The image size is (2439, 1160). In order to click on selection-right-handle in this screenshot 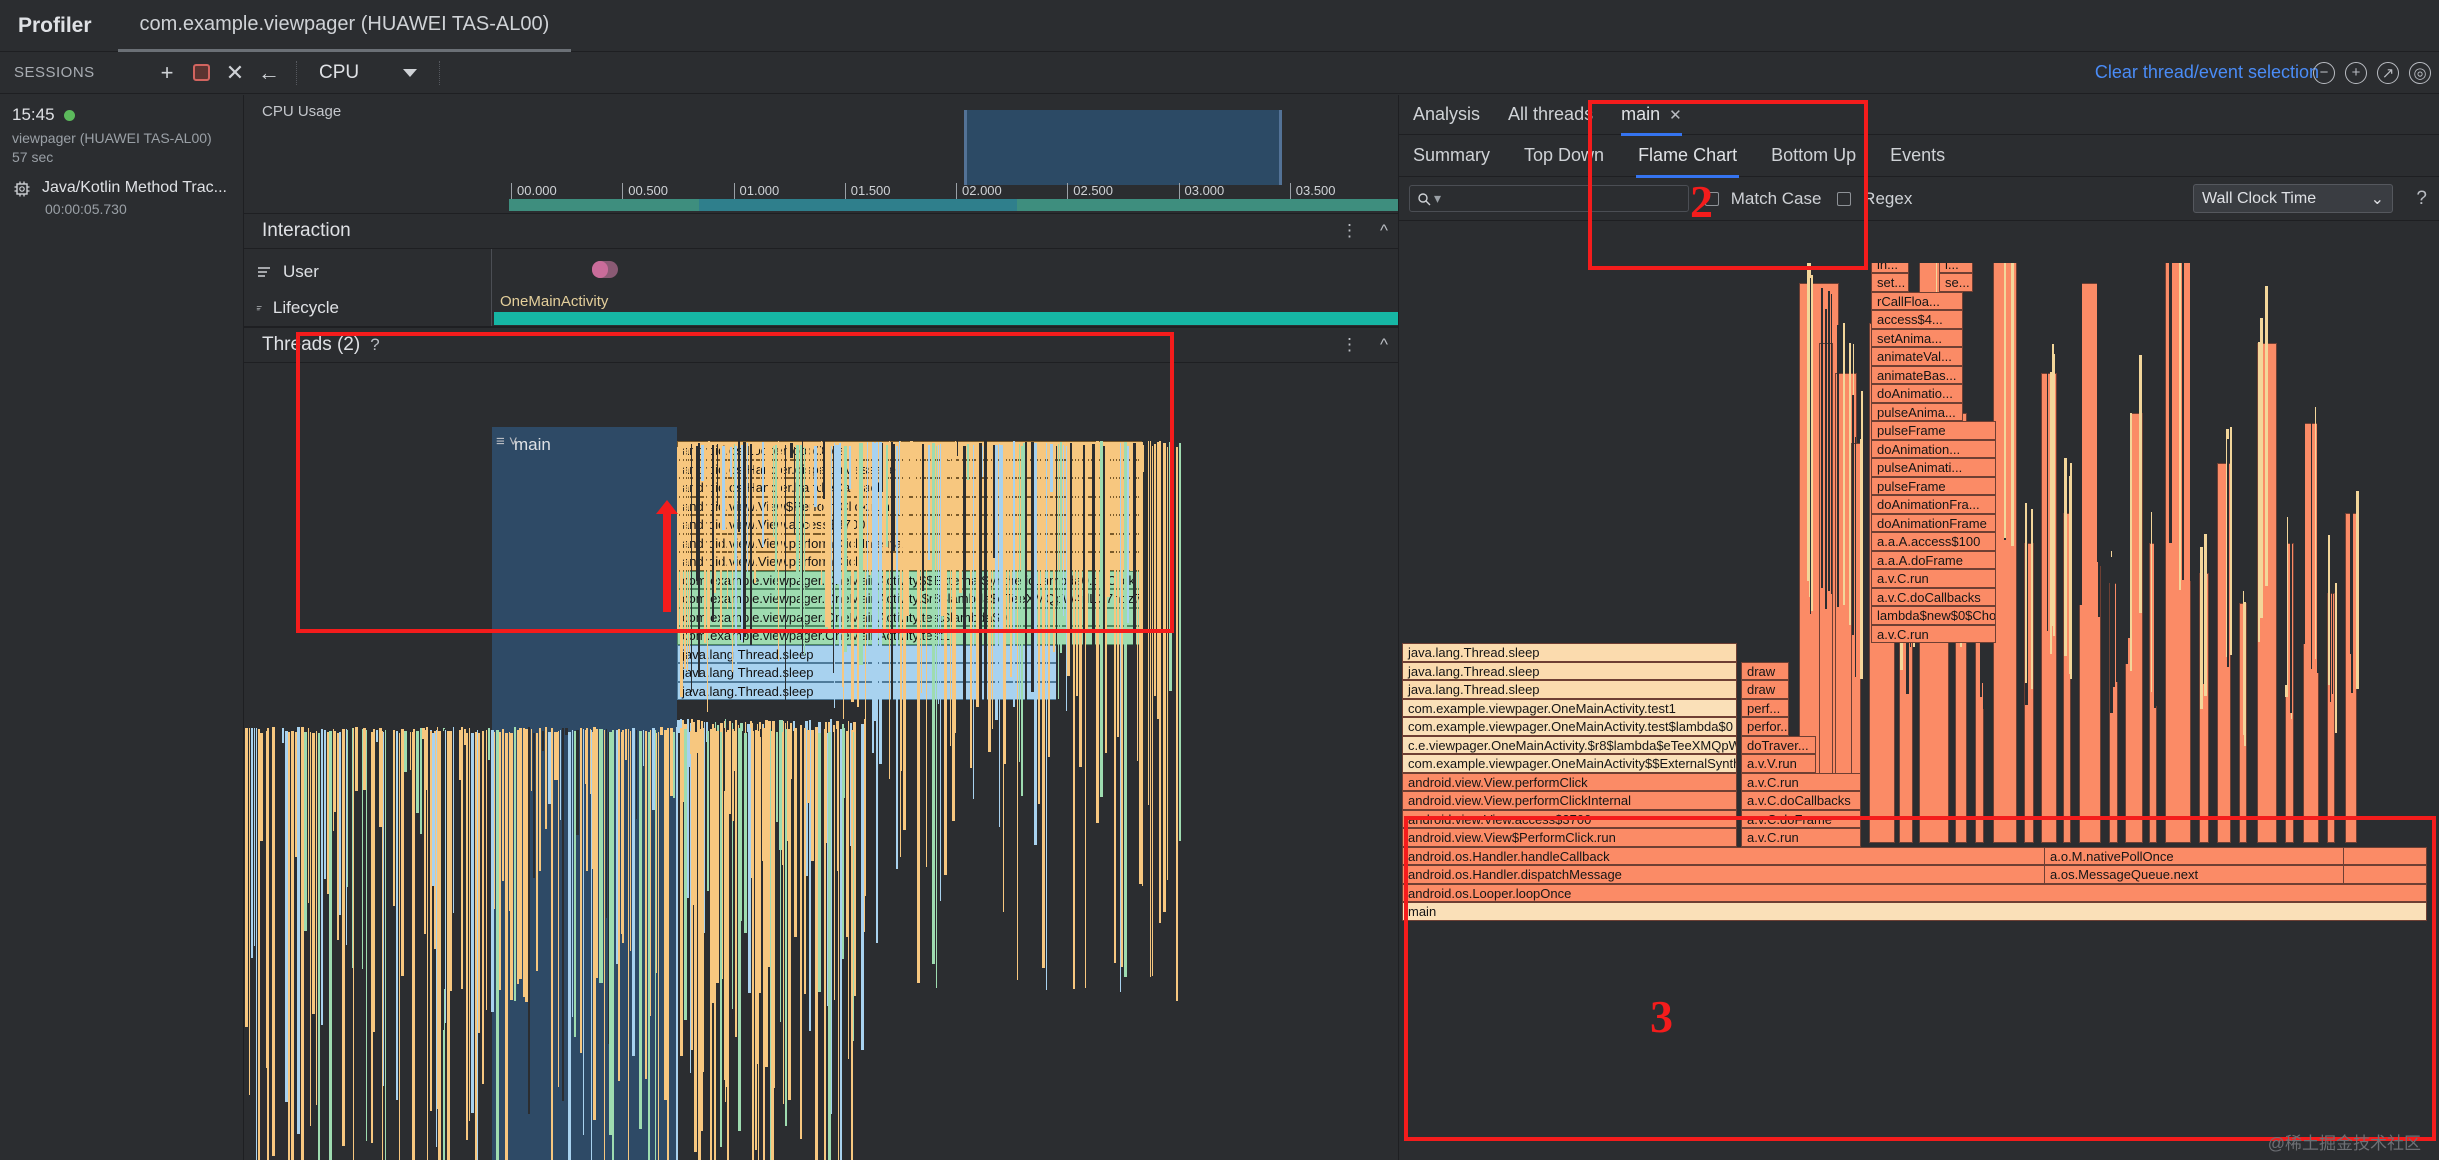, I will do `click(1280, 147)`.